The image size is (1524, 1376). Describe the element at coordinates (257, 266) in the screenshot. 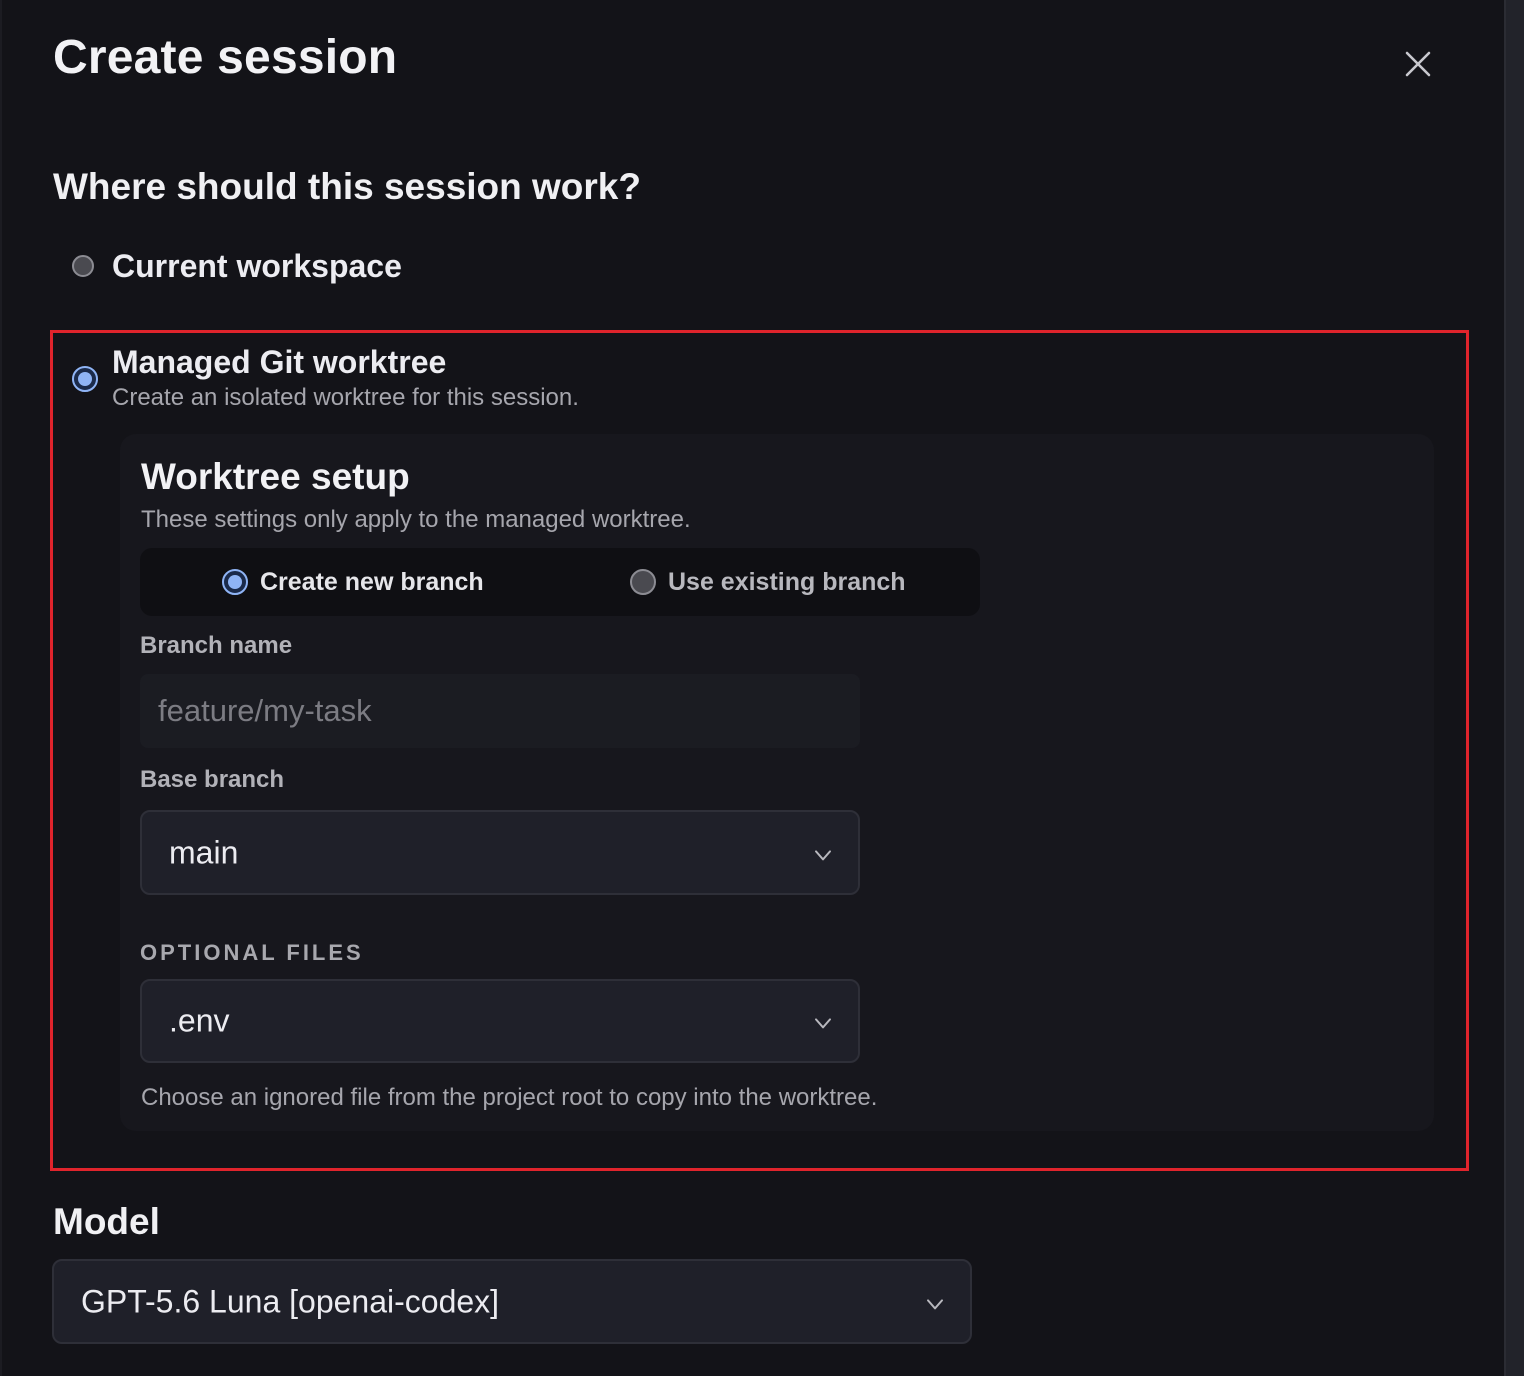

I see `current-workspace-label: Current workspace` at that location.